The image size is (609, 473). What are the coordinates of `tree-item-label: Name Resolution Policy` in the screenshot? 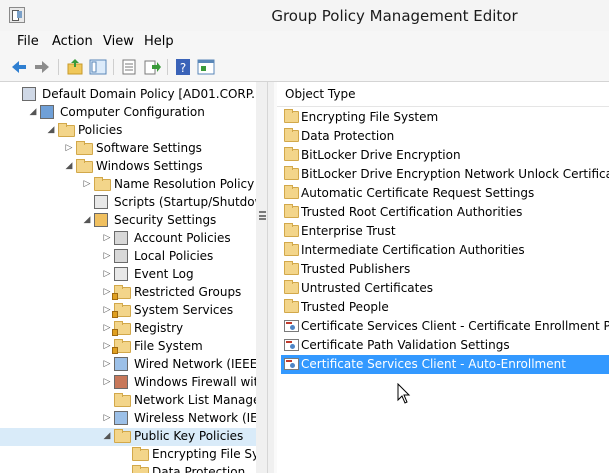 It's located at (184, 184).